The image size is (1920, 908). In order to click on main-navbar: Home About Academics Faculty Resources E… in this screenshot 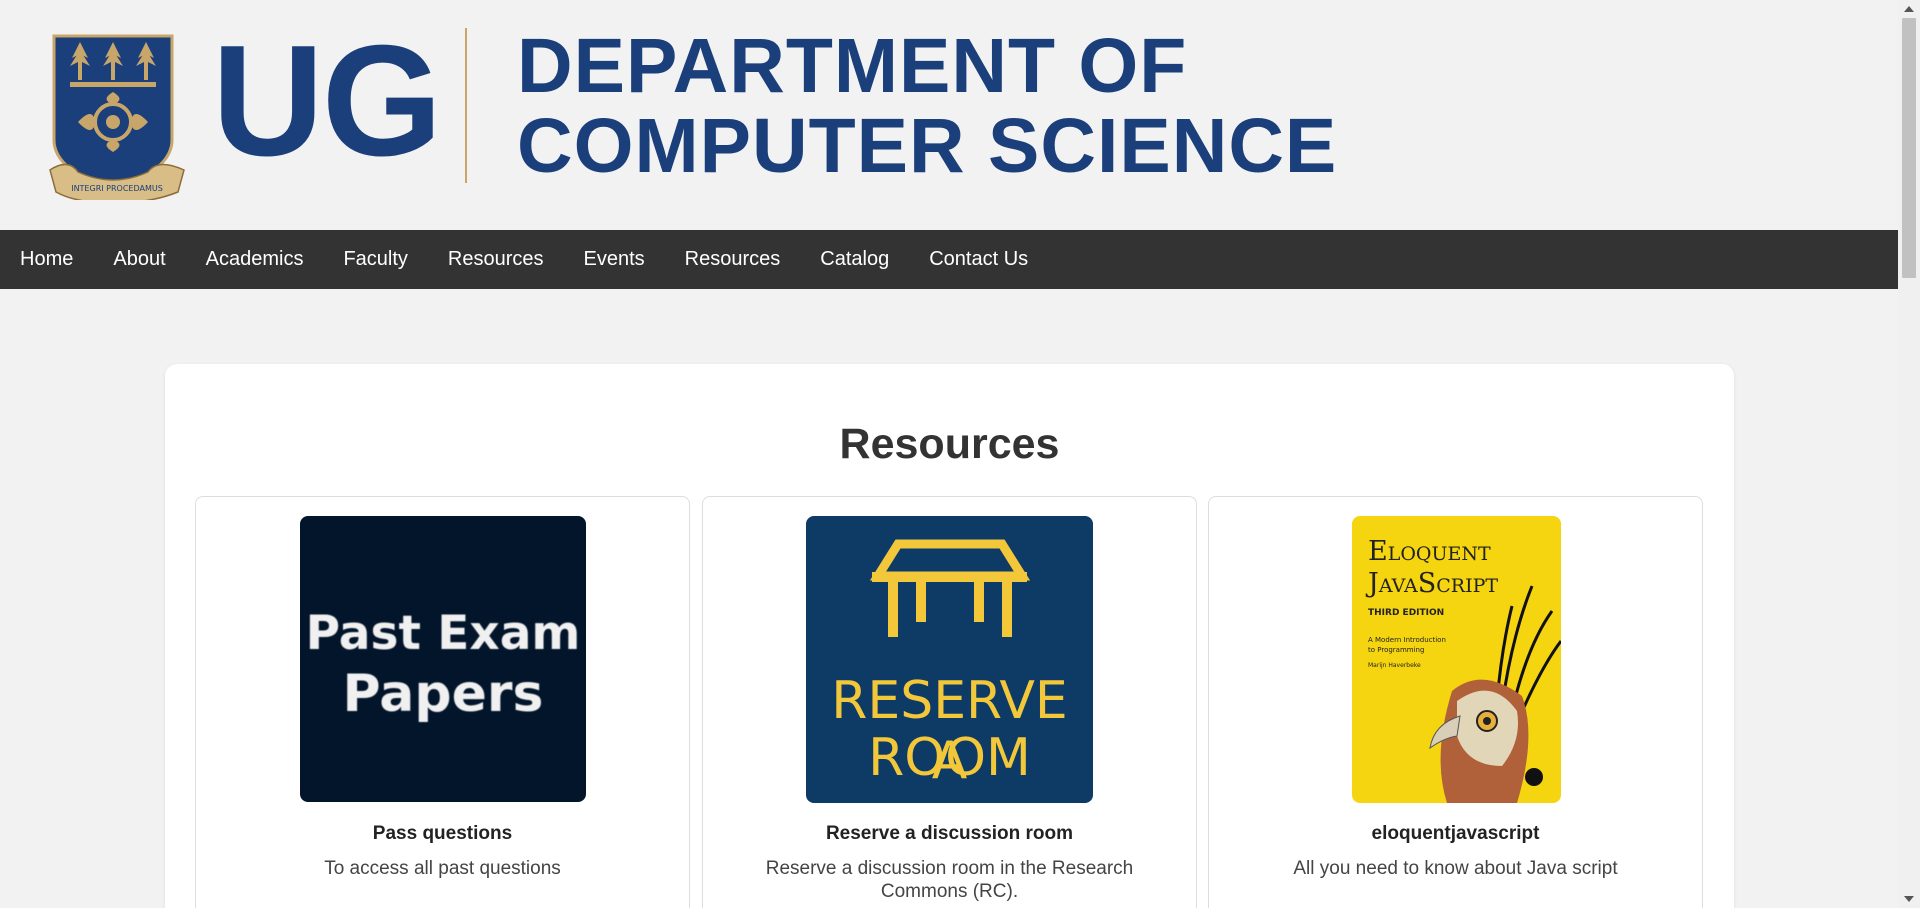, I will do `click(949, 259)`.